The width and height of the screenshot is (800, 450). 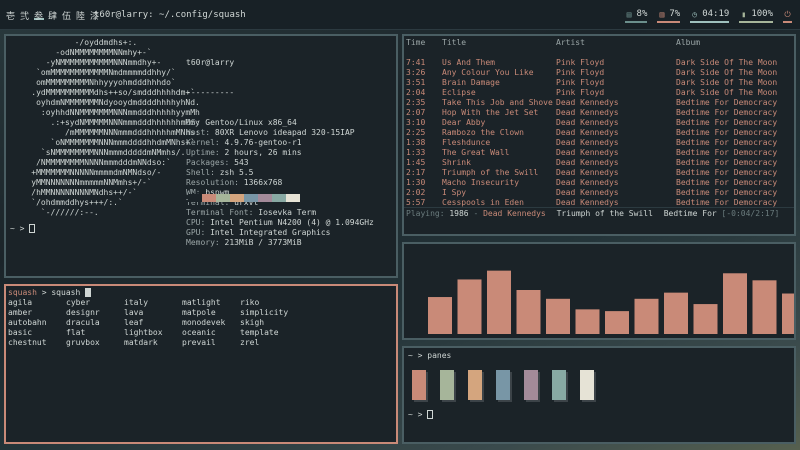 I want to click on col-album: Album, so click(x=731, y=43).